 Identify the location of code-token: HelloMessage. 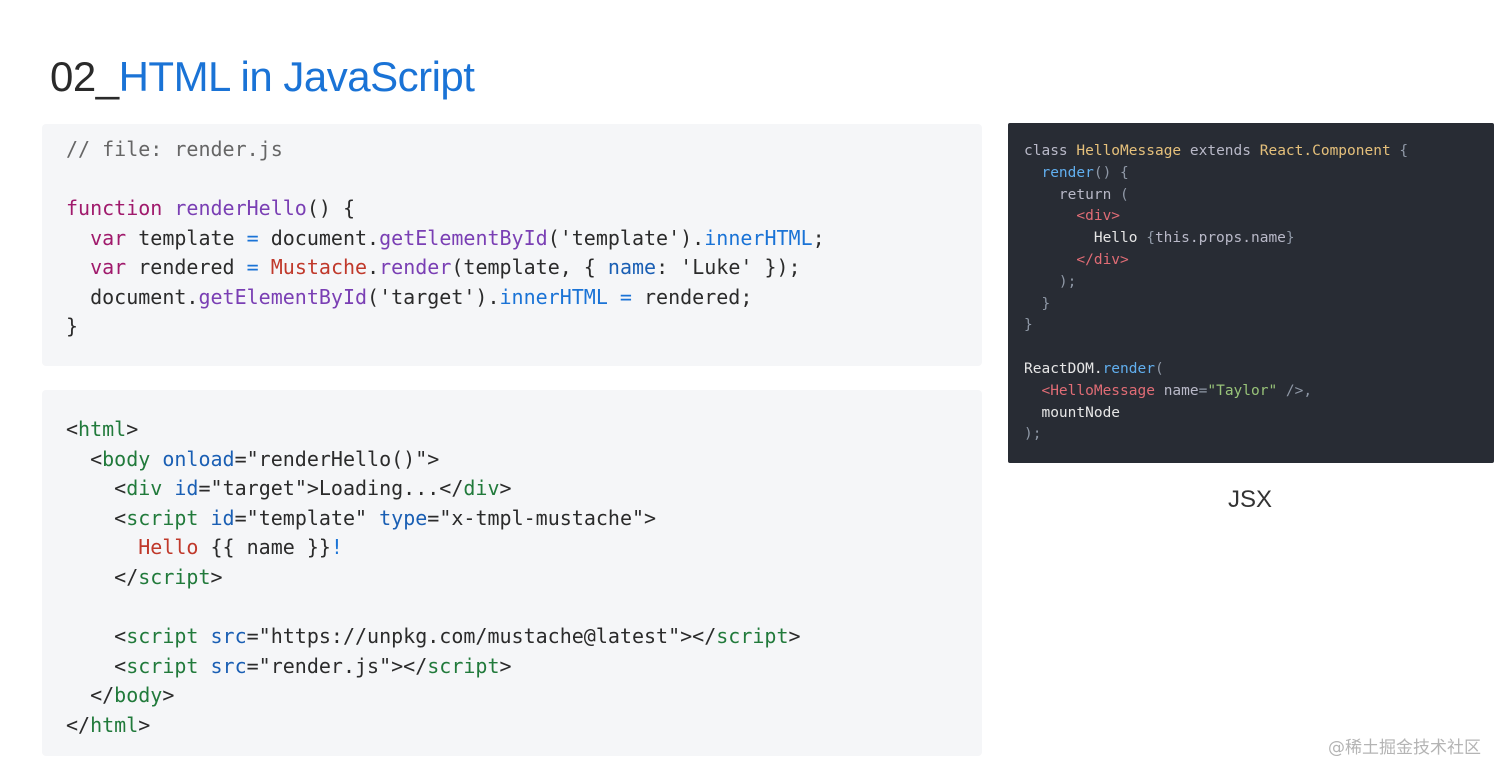
(1129, 151).